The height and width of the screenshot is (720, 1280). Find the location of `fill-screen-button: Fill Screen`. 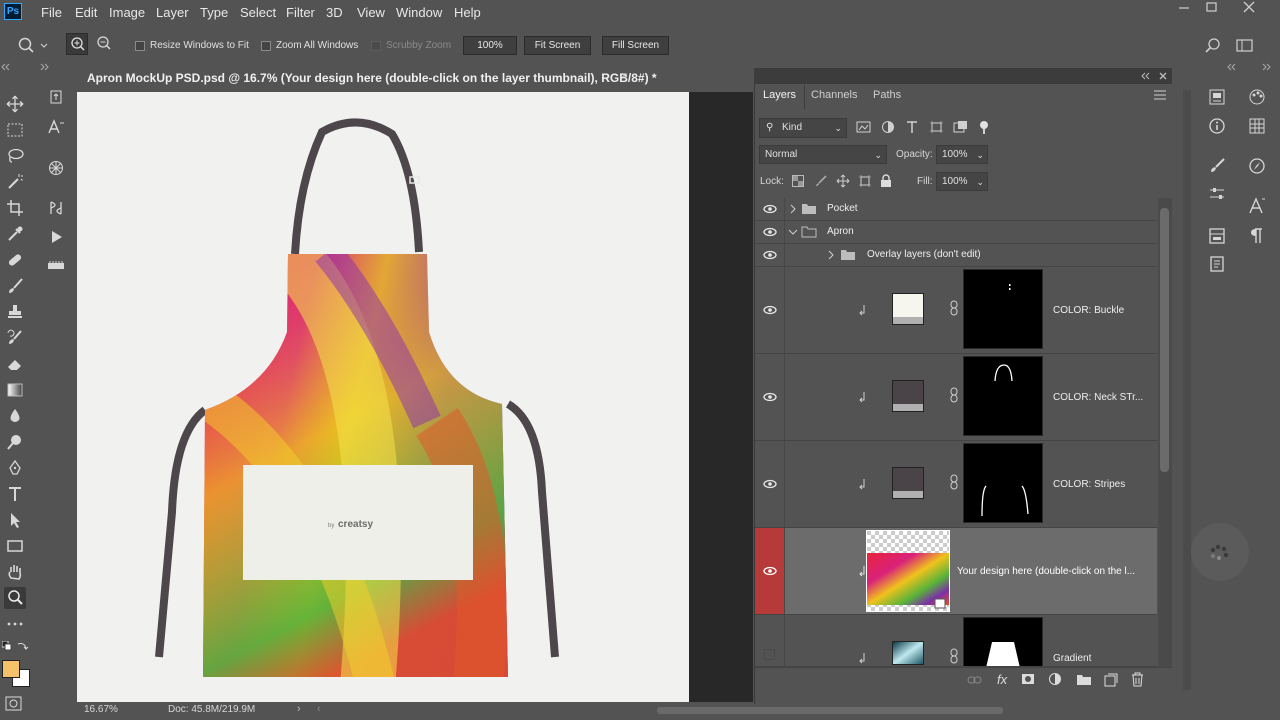

fill-screen-button: Fill Screen is located at coordinates (635, 45).